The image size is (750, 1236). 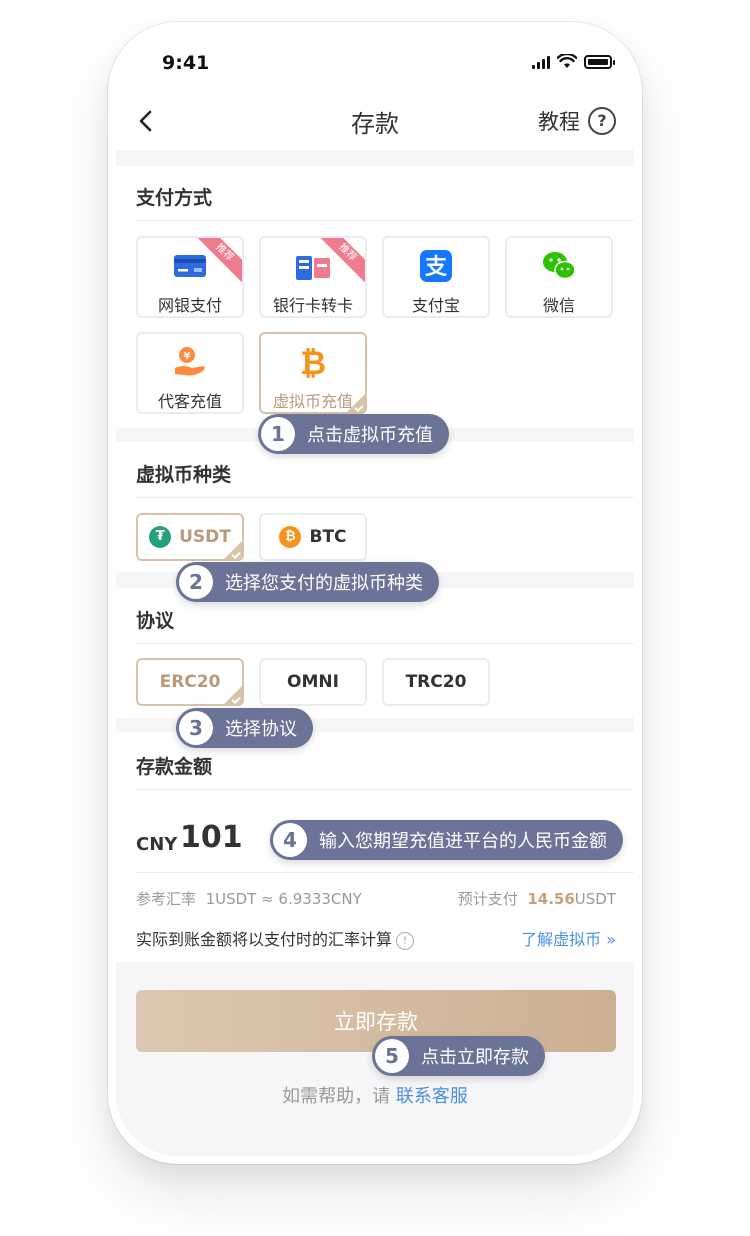 I want to click on help-icon: ?, so click(x=602, y=121).